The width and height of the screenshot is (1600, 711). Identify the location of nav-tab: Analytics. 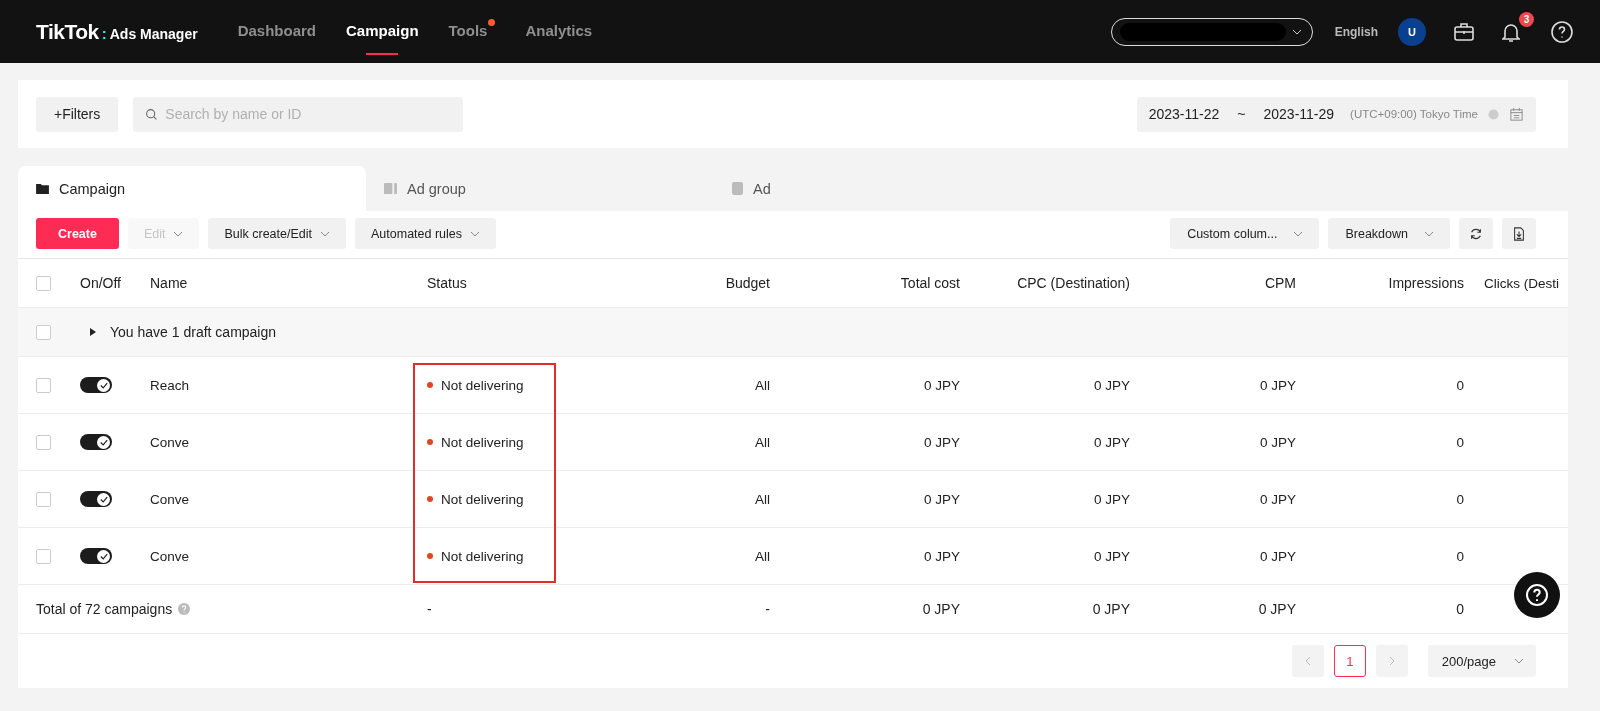
(559, 31).